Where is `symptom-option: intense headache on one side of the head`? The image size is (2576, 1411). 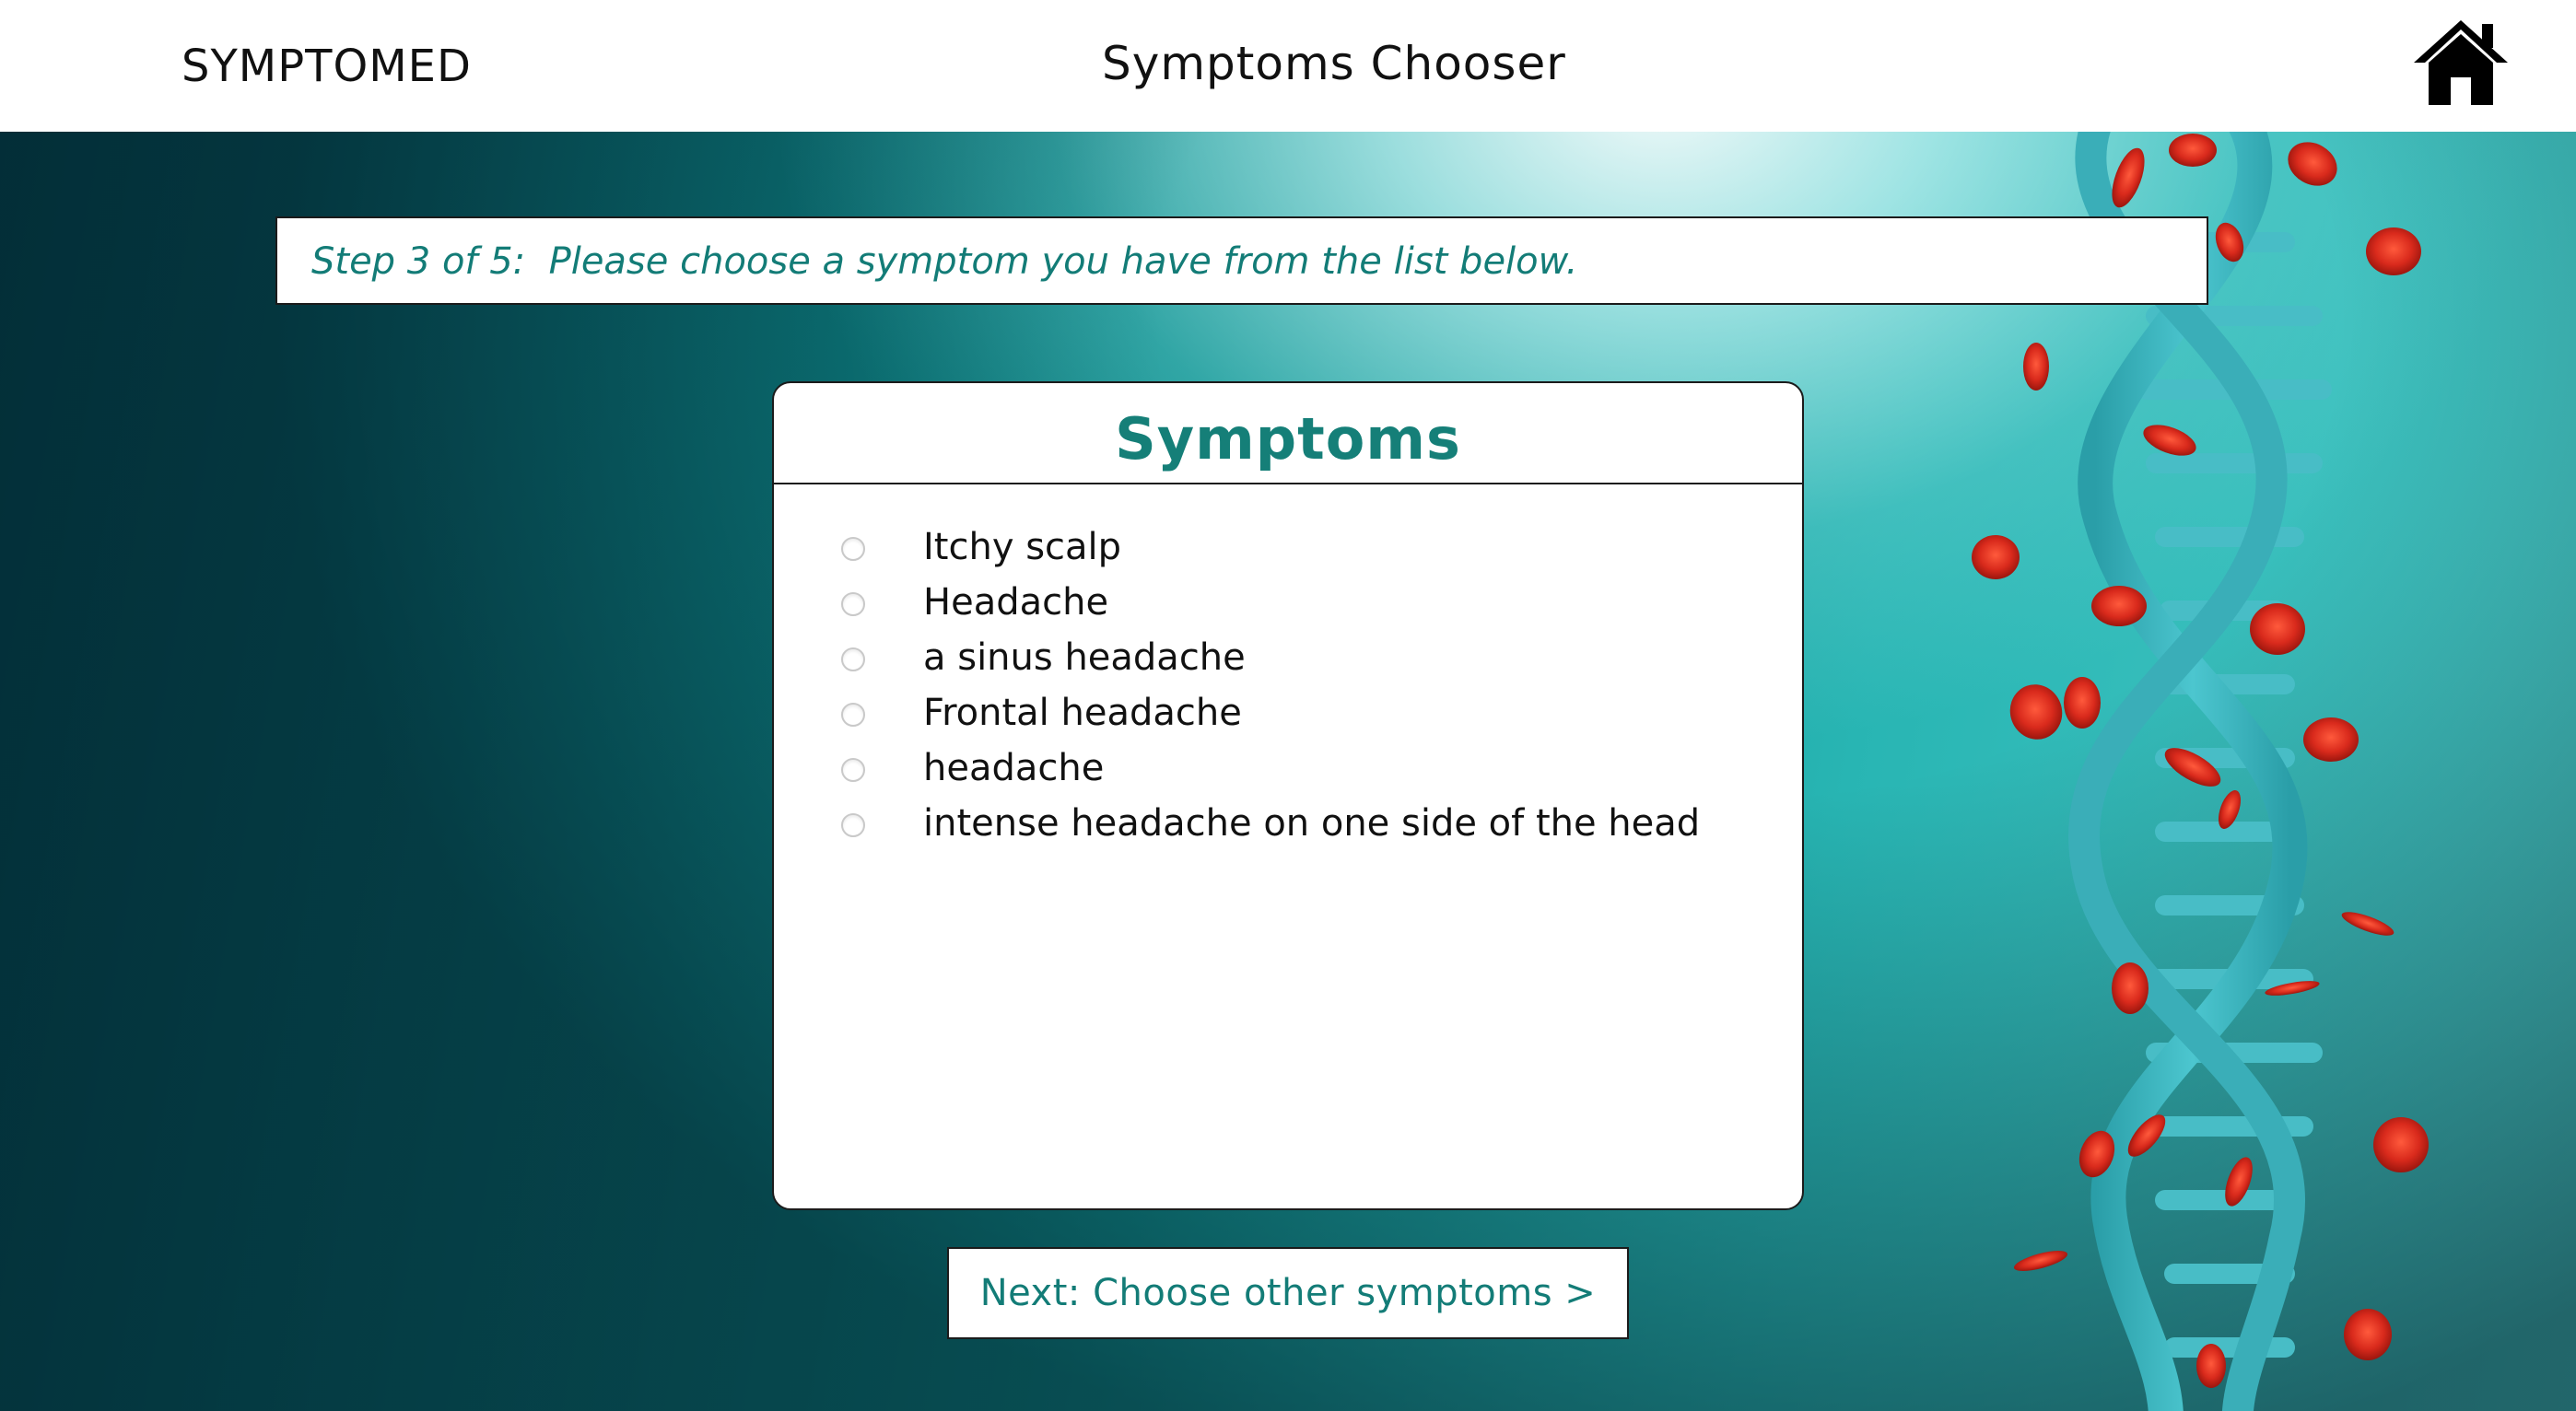 symptom-option: intense headache on one side of the head is located at coordinates (1288, 829).